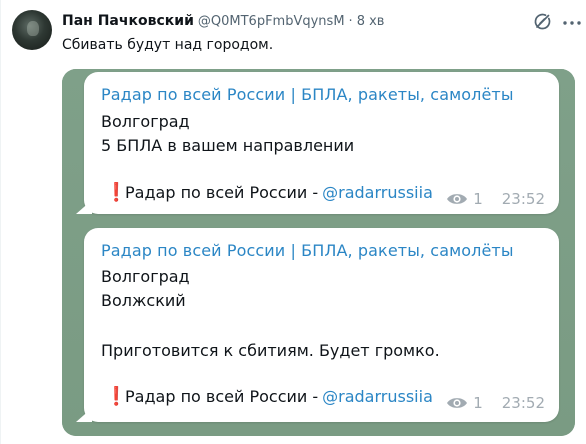  What do you see at coordinates (270, 350) in the screenshot?
I see `message-line: Приготовится к сбитиям. Будет громко.` at bounding box center [270, 350].